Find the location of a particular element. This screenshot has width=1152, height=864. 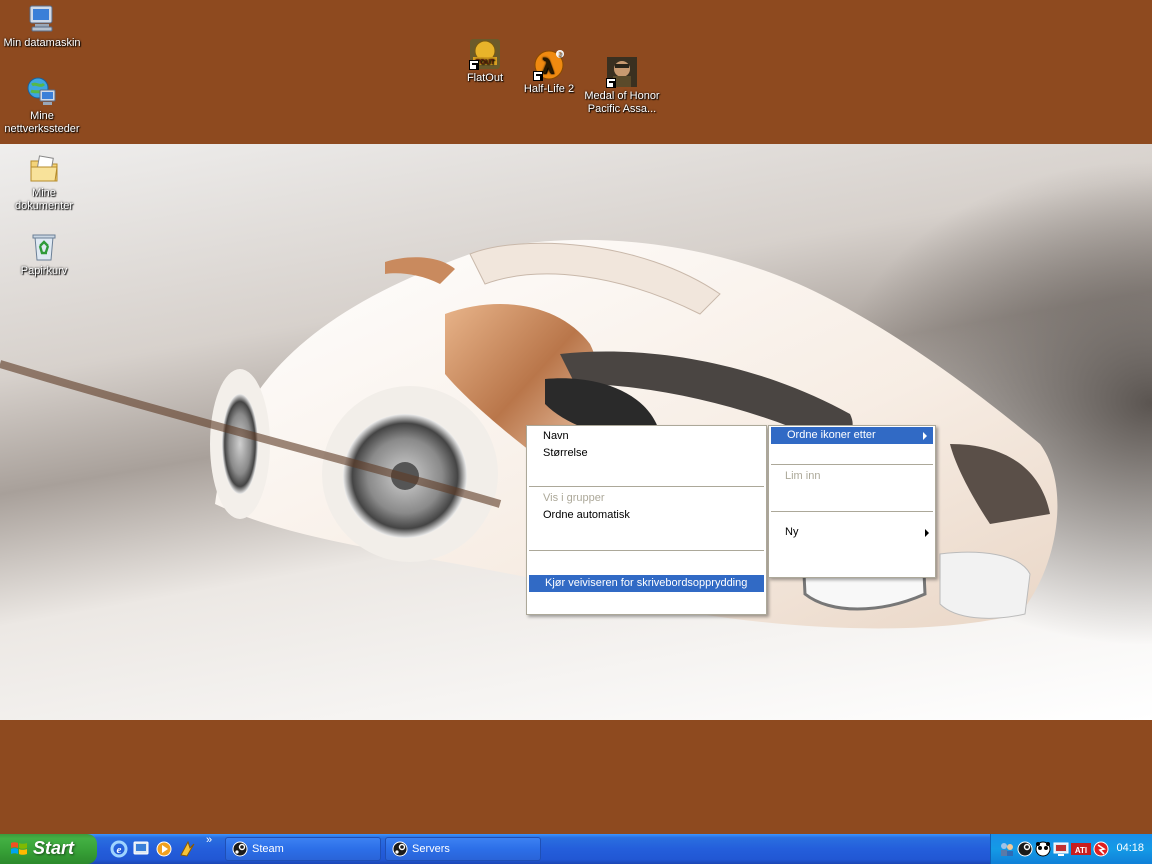

menu-item-size: Størrelse is located at coordinates (646, 453).